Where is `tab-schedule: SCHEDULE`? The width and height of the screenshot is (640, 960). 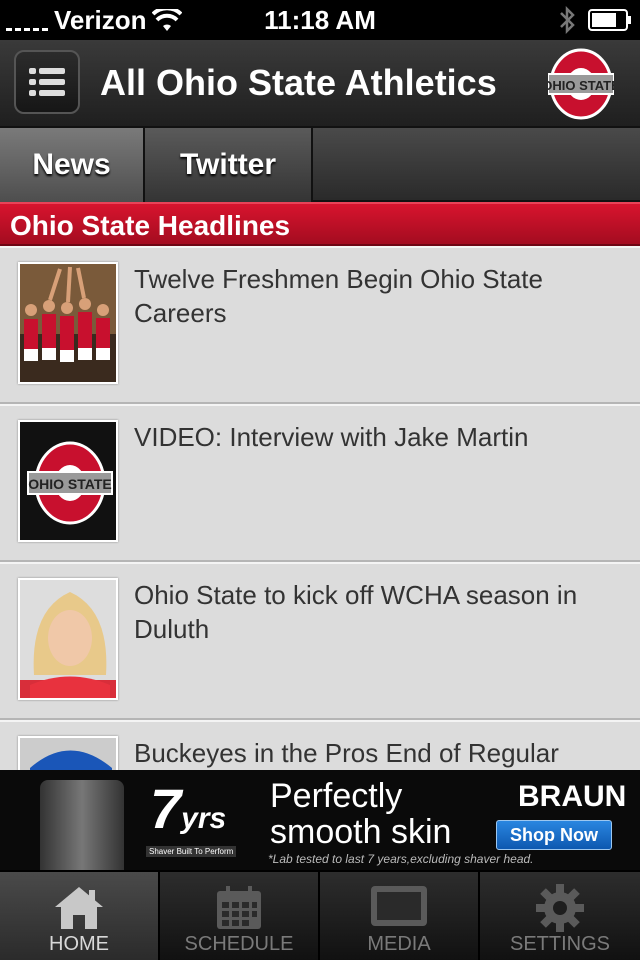 tab-schedule: SCHEDULE is located at coordinates (240, 916).